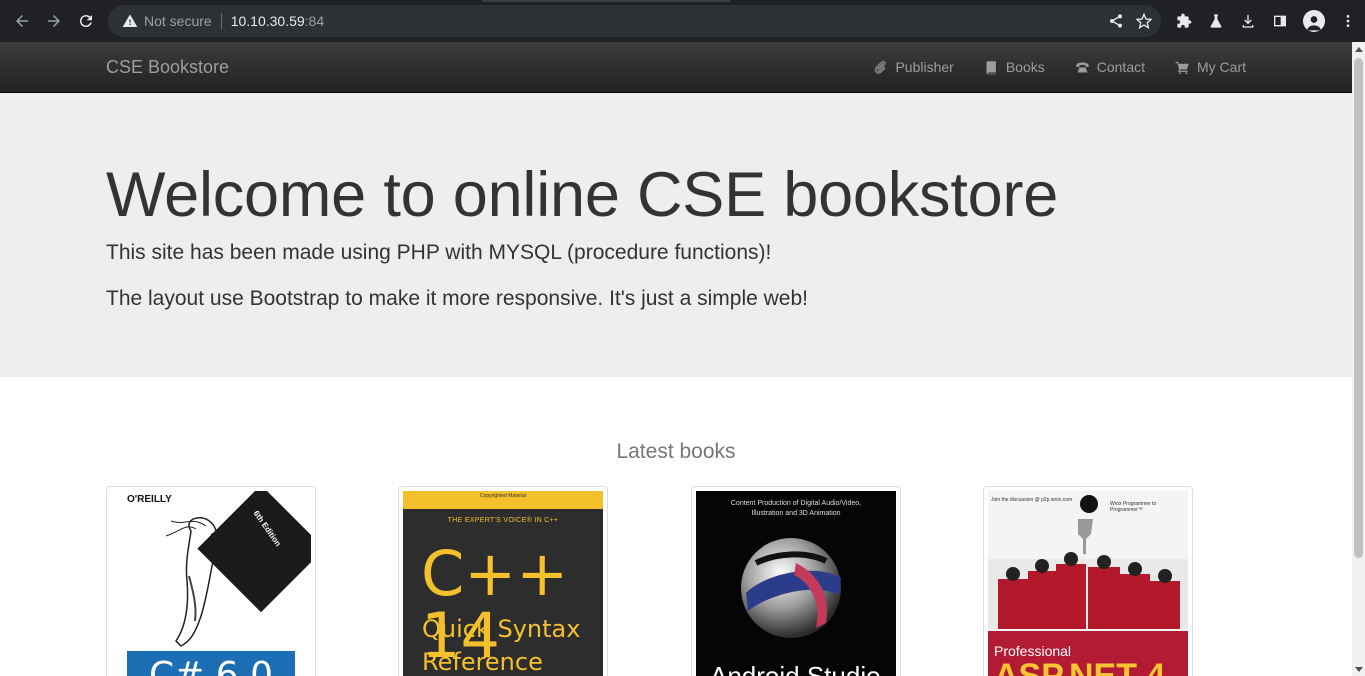 The image size is (1365, 676). I want to click on puzzle-icon, so click(1184, 20).